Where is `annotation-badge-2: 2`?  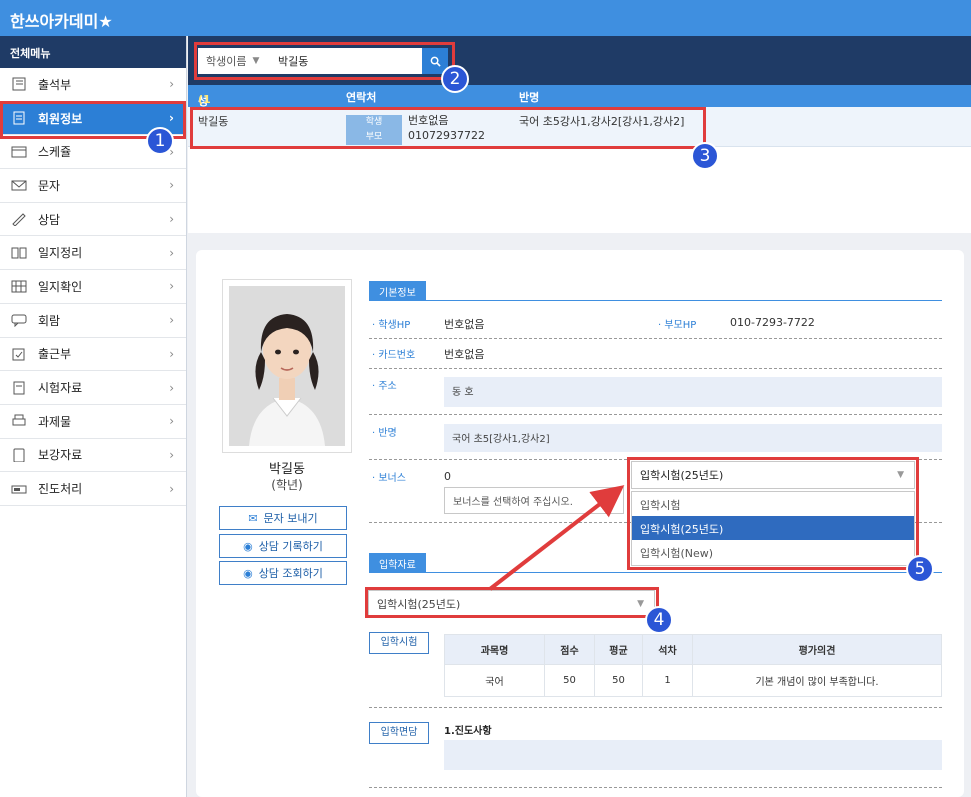 annotation-badge-2: 2 is located at coordinates (455, 79).